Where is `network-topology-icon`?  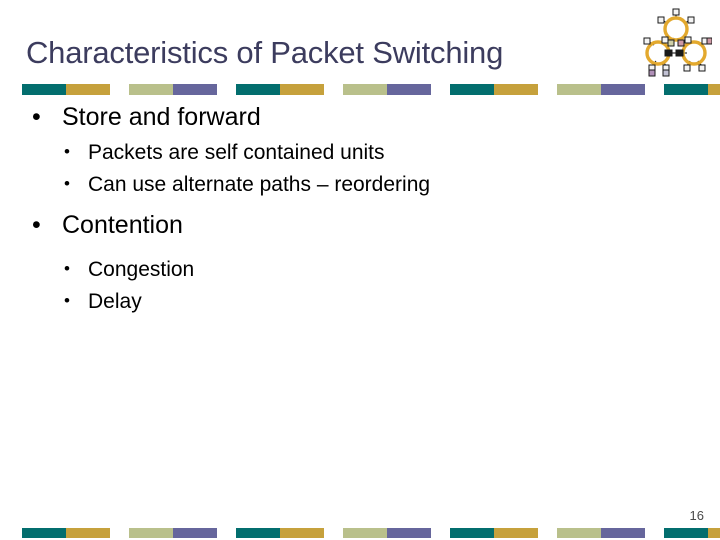
network-topology-icon is located at coordinates (672, 42).